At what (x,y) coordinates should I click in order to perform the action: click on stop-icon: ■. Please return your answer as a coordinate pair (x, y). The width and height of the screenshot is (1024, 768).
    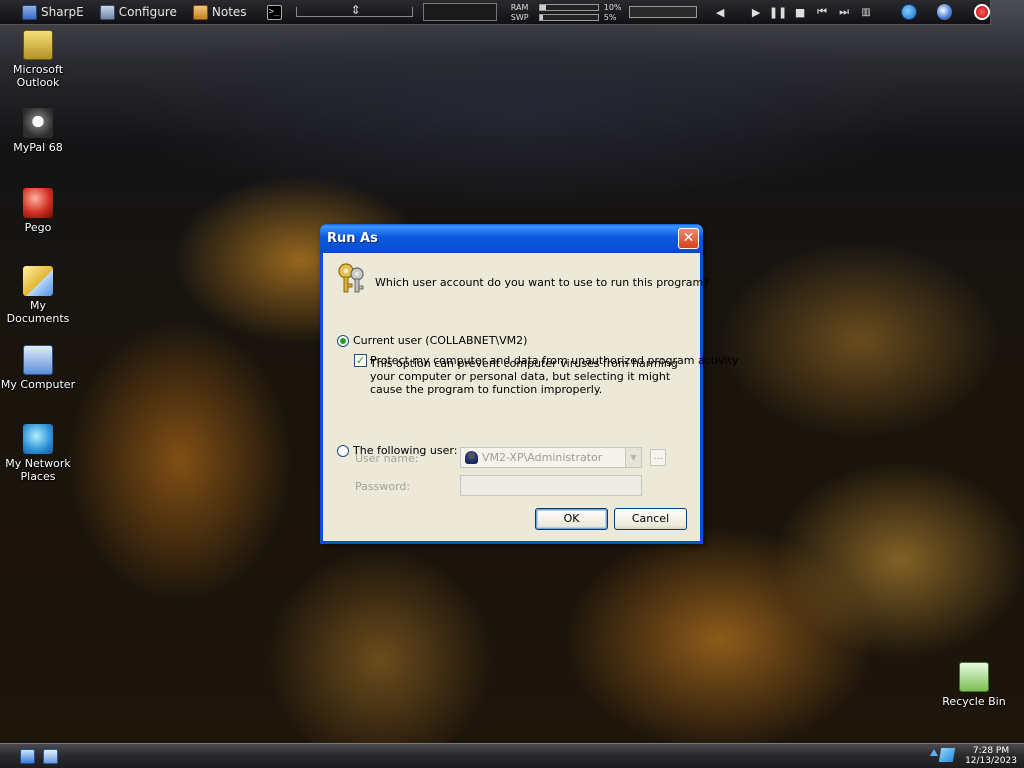
    Looking at the image, I should click on (800, 12).